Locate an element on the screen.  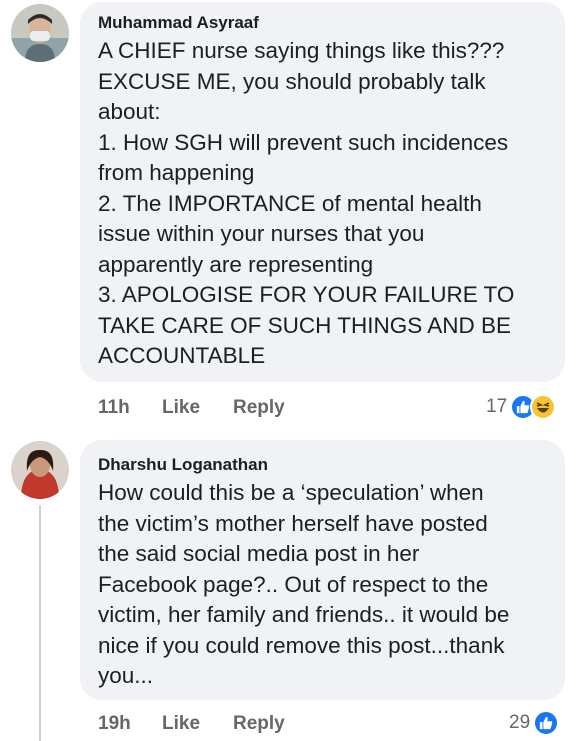
comment-actions: 19h Like Reply is located at coordinates (248, 725).